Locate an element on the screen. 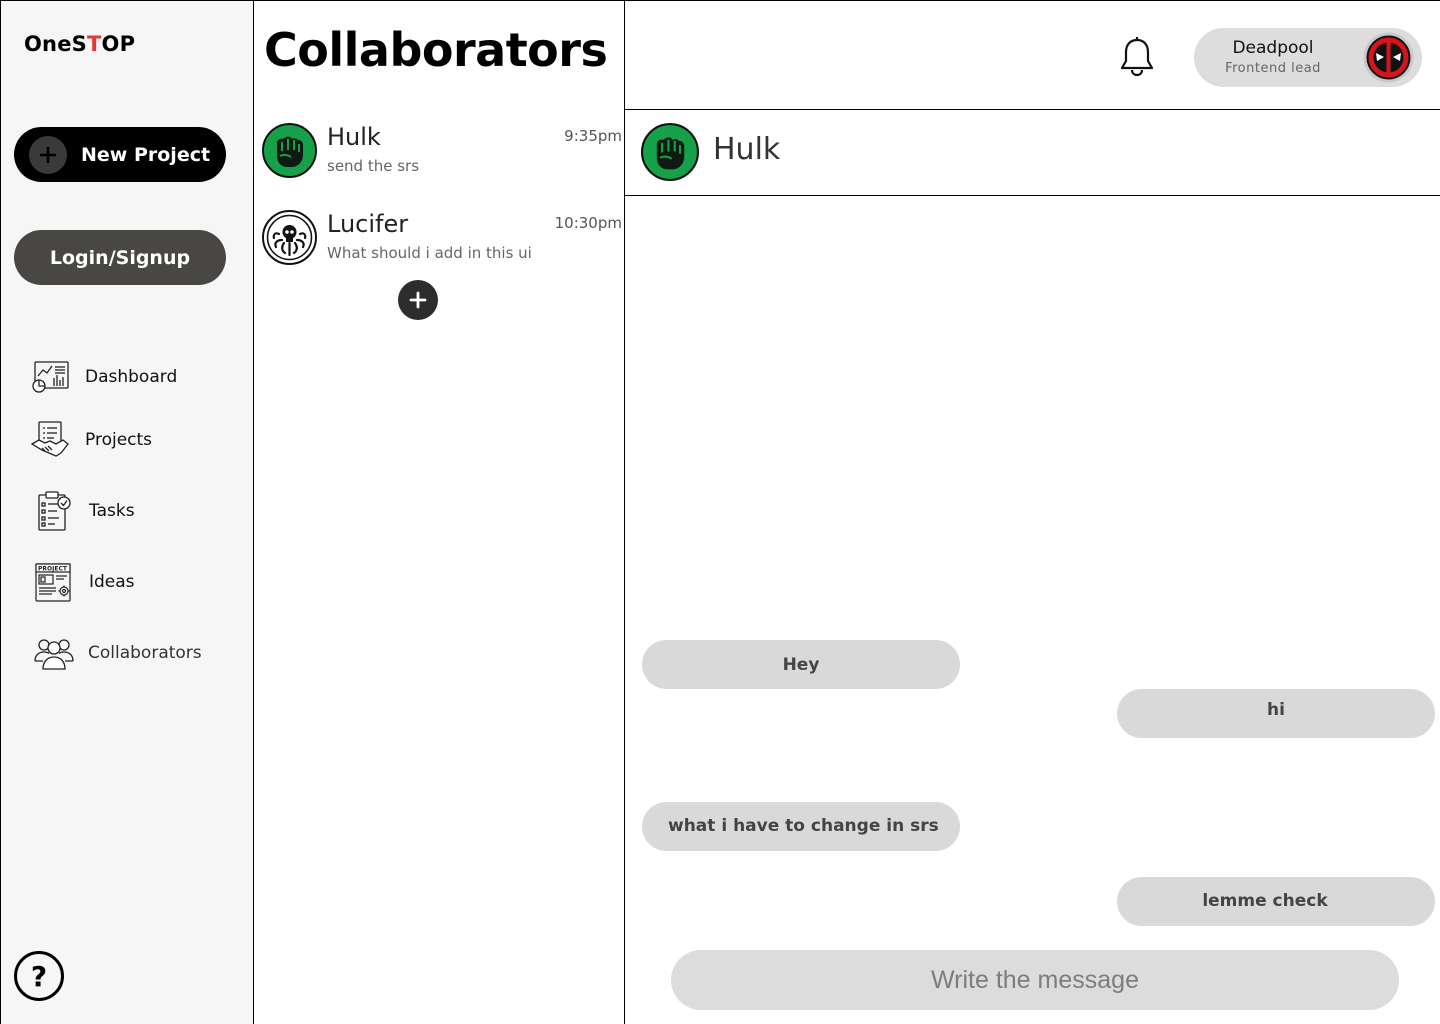 This screenshot has height=1024, width=1440. clipboard-checklist-icon is located at coordinates (54, 511).